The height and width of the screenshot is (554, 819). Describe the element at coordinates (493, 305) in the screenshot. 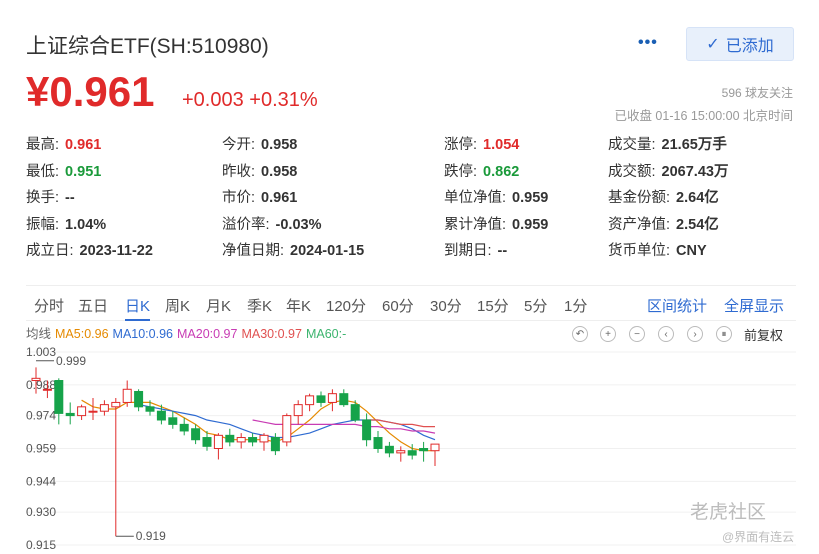

I see `tab-period: 15分` at that location.